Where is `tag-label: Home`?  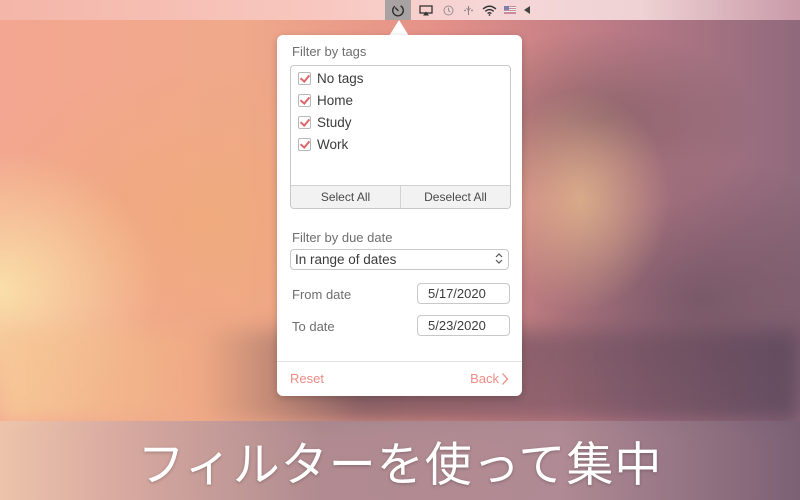 tag-label: Home is located at coordinates (335, 100).